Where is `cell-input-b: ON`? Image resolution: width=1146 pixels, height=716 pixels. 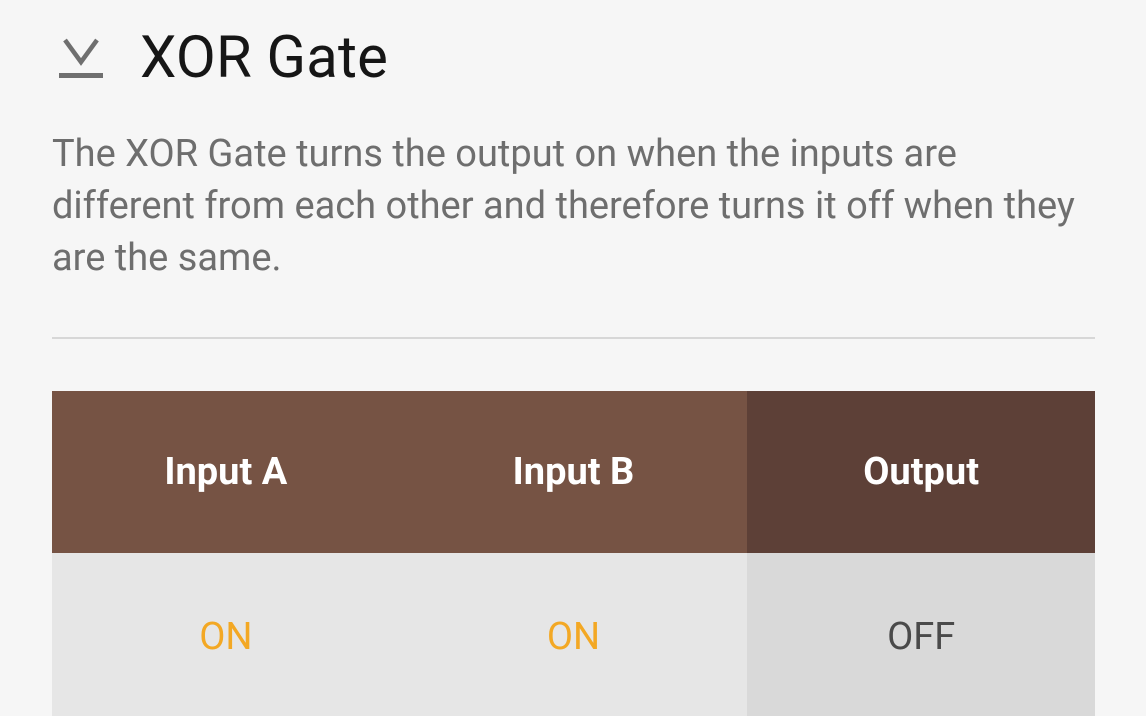
cell-input-b: ON is located at coordinates (573, 634).